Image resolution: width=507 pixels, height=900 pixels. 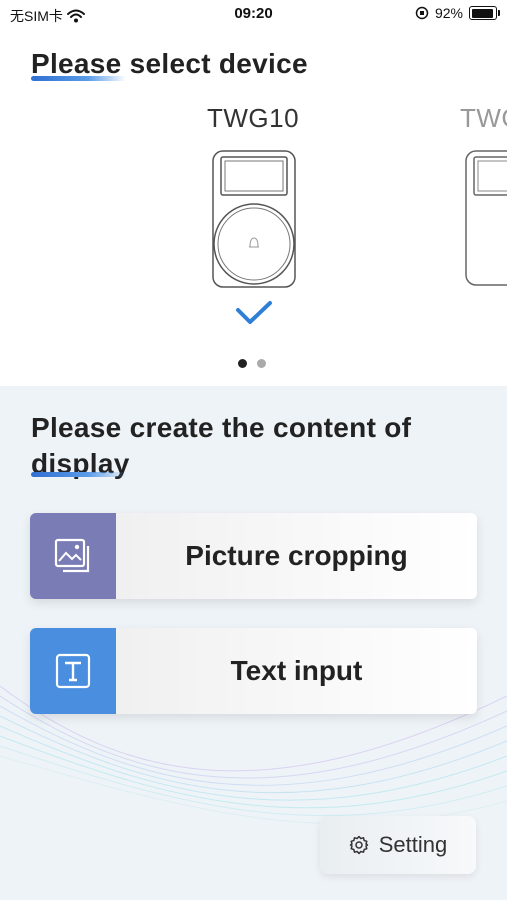 I want to click on battery-fill, so click(x=482, y=13).